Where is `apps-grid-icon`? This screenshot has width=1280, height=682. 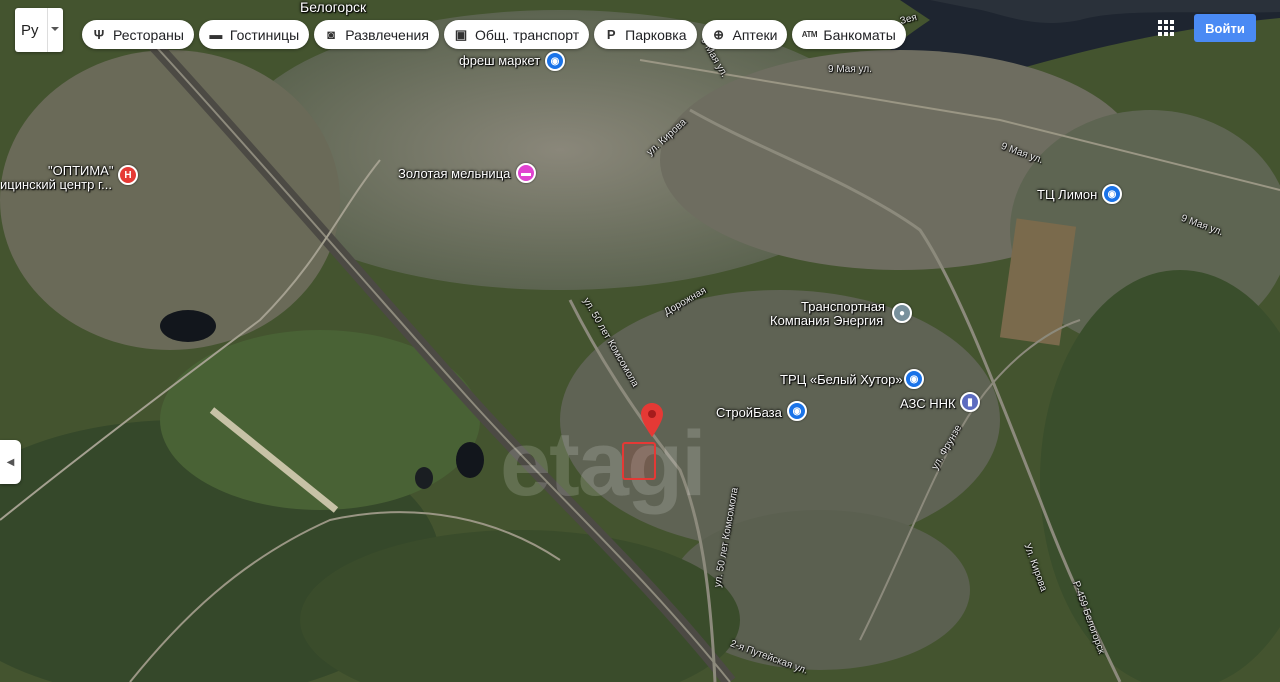
apps-grid-icon is located at coordinates (1166, 28).